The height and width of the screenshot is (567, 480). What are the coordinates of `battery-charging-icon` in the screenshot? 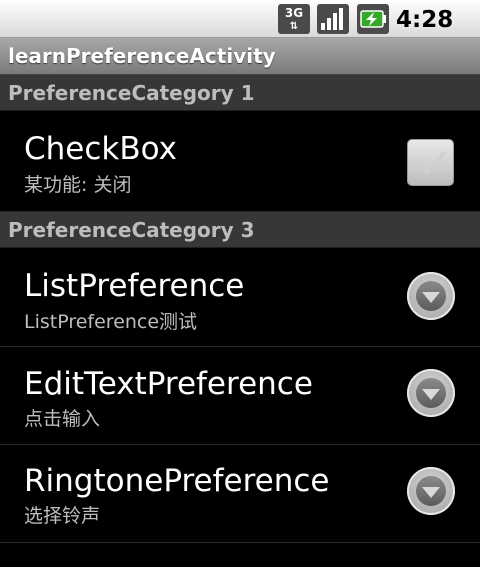 It's located at (373, 19).